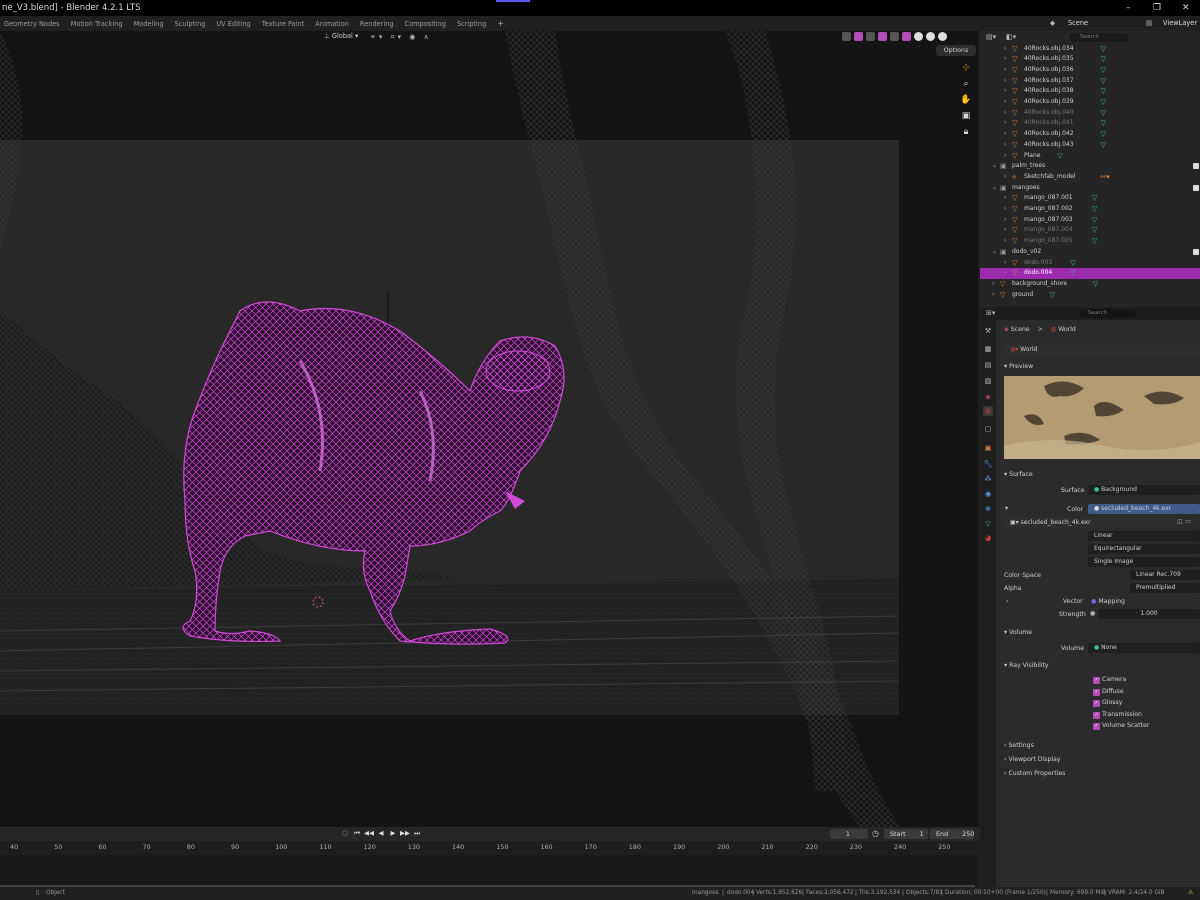 The image size is (1200, 900). What do you see at coordinates (97, 24) in the screenshot?
I see `tab-motion-tracking: Motion Tracking` at bounding box center [97, 24].